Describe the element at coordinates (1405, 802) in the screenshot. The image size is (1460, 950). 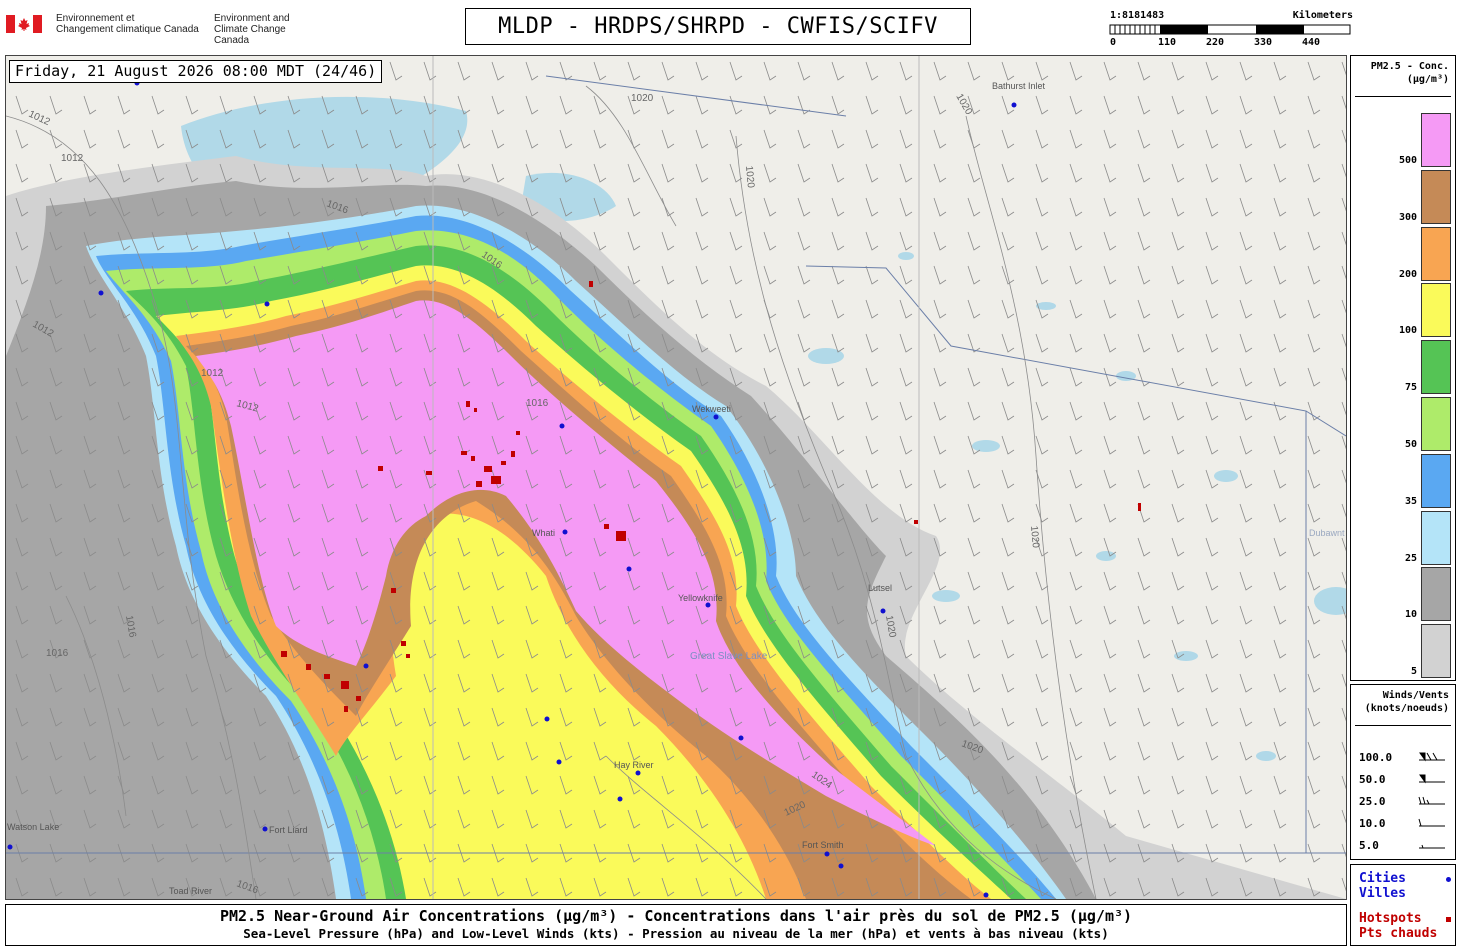
I see `wind-row-25: 25.0` at that location.